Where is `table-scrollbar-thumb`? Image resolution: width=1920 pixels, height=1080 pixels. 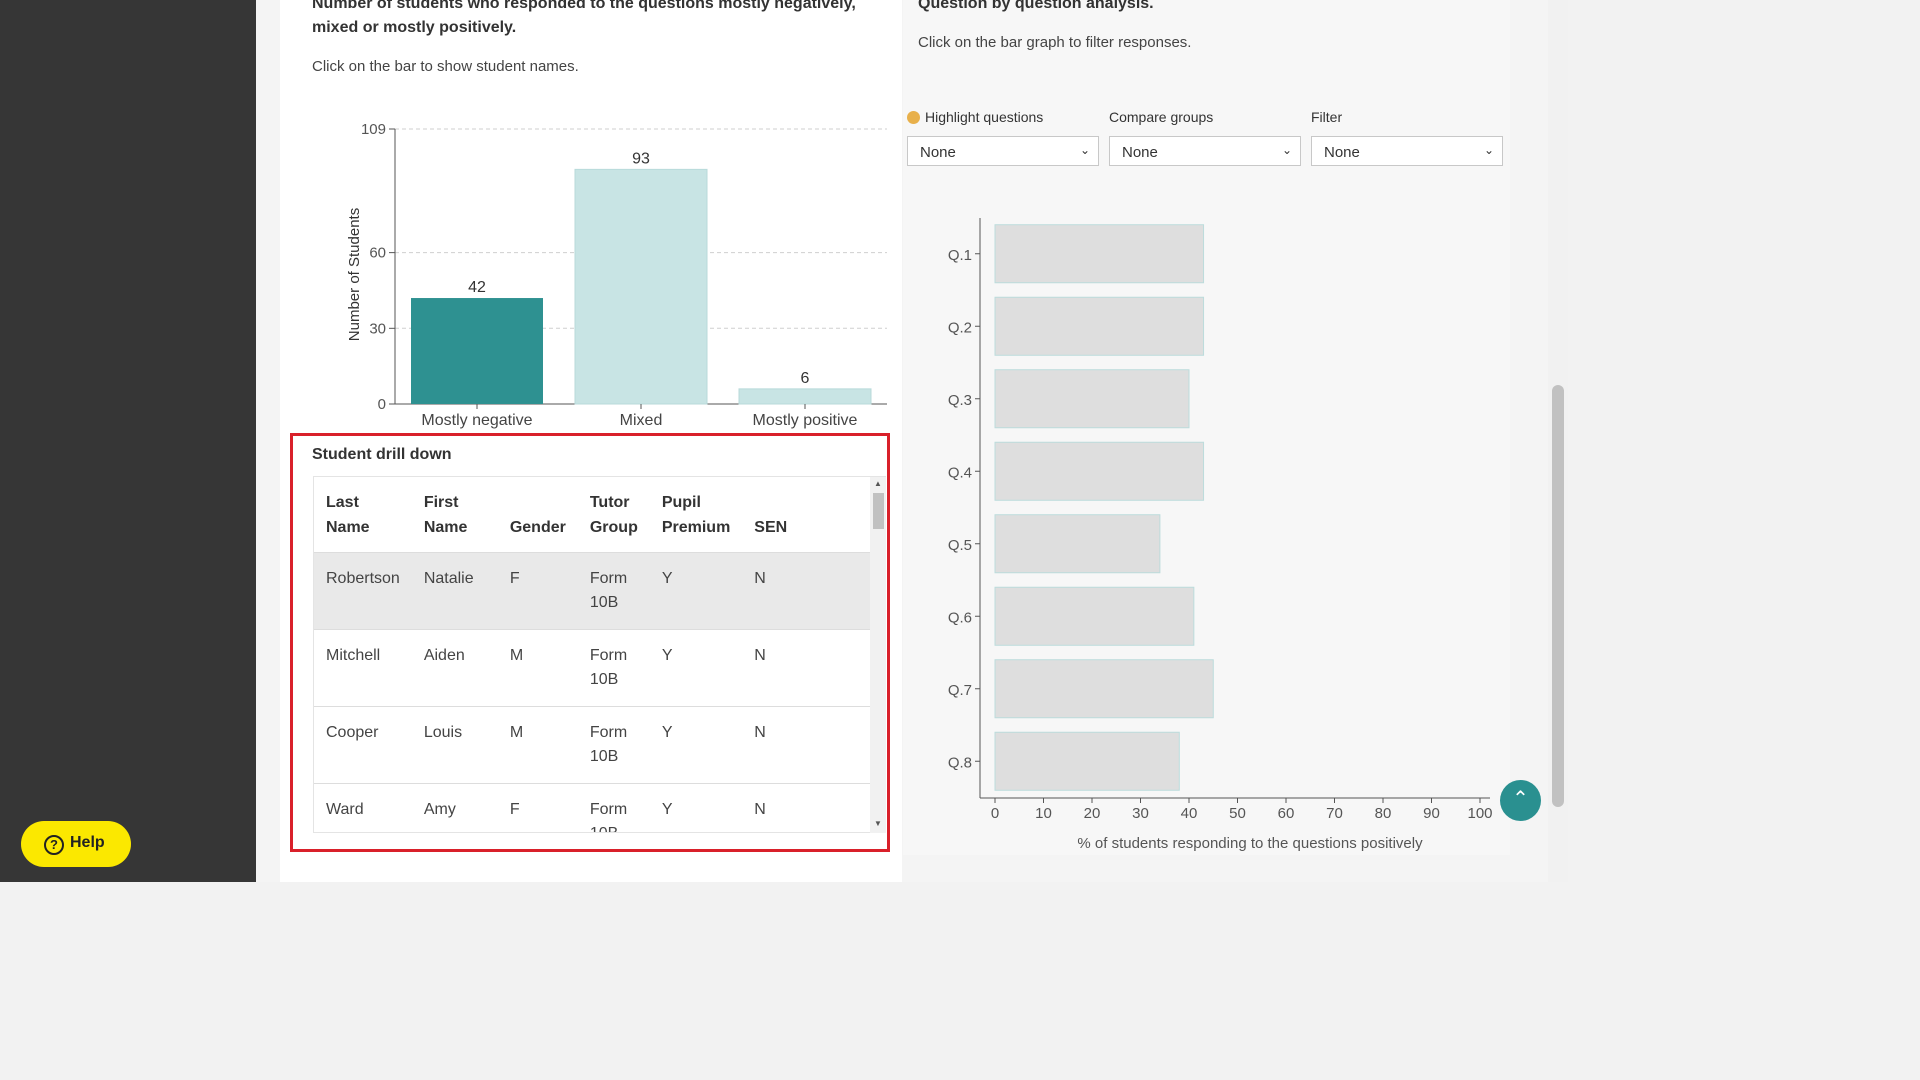
table-scrollbar-thumb is located at coordinates (878, 511).